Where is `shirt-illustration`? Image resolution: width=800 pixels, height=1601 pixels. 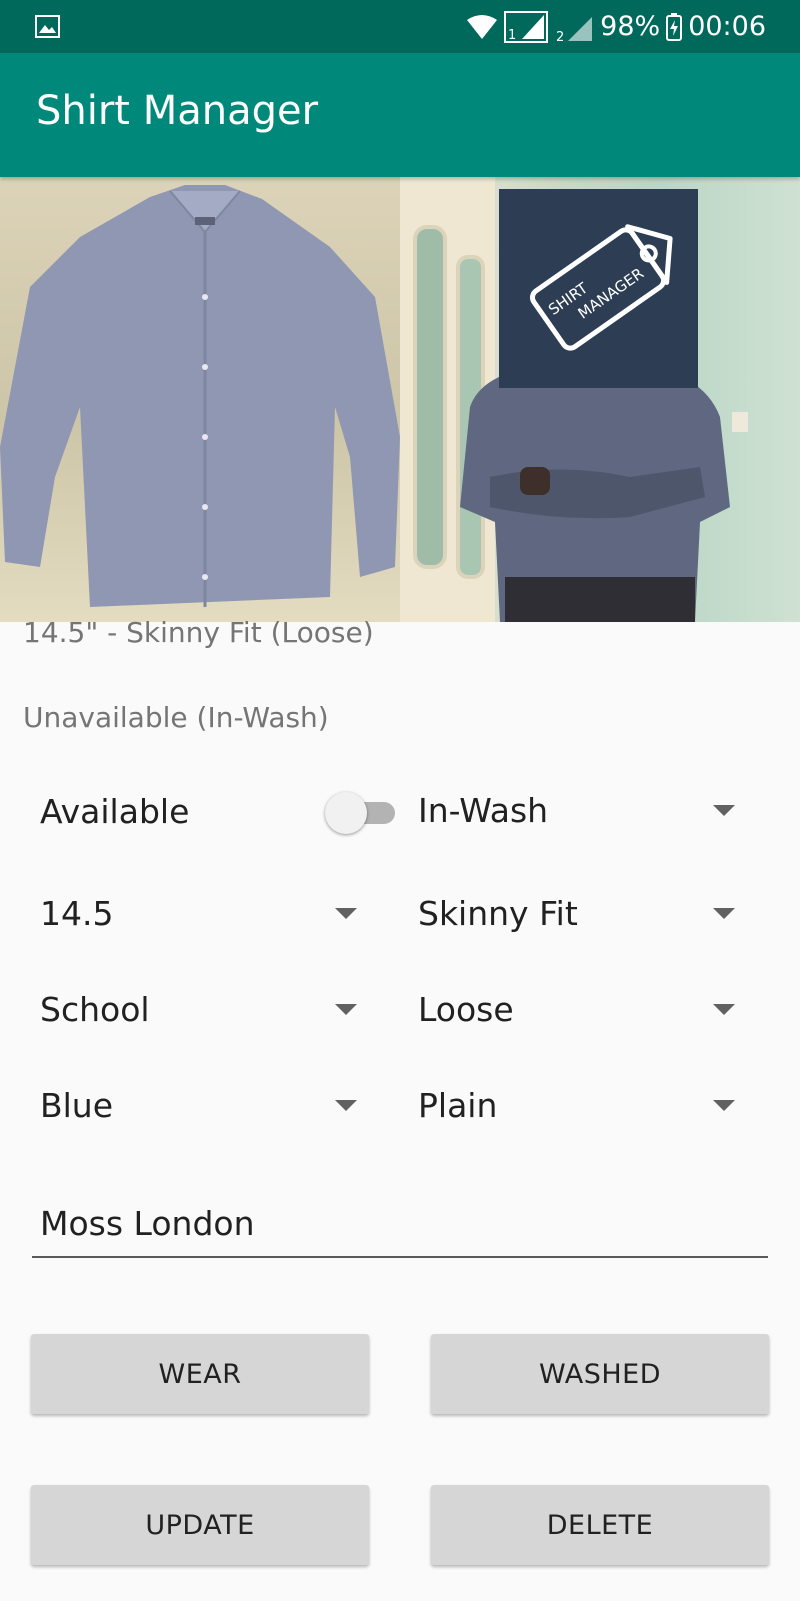
shirt-illustration is located at coordinates (200, 396).